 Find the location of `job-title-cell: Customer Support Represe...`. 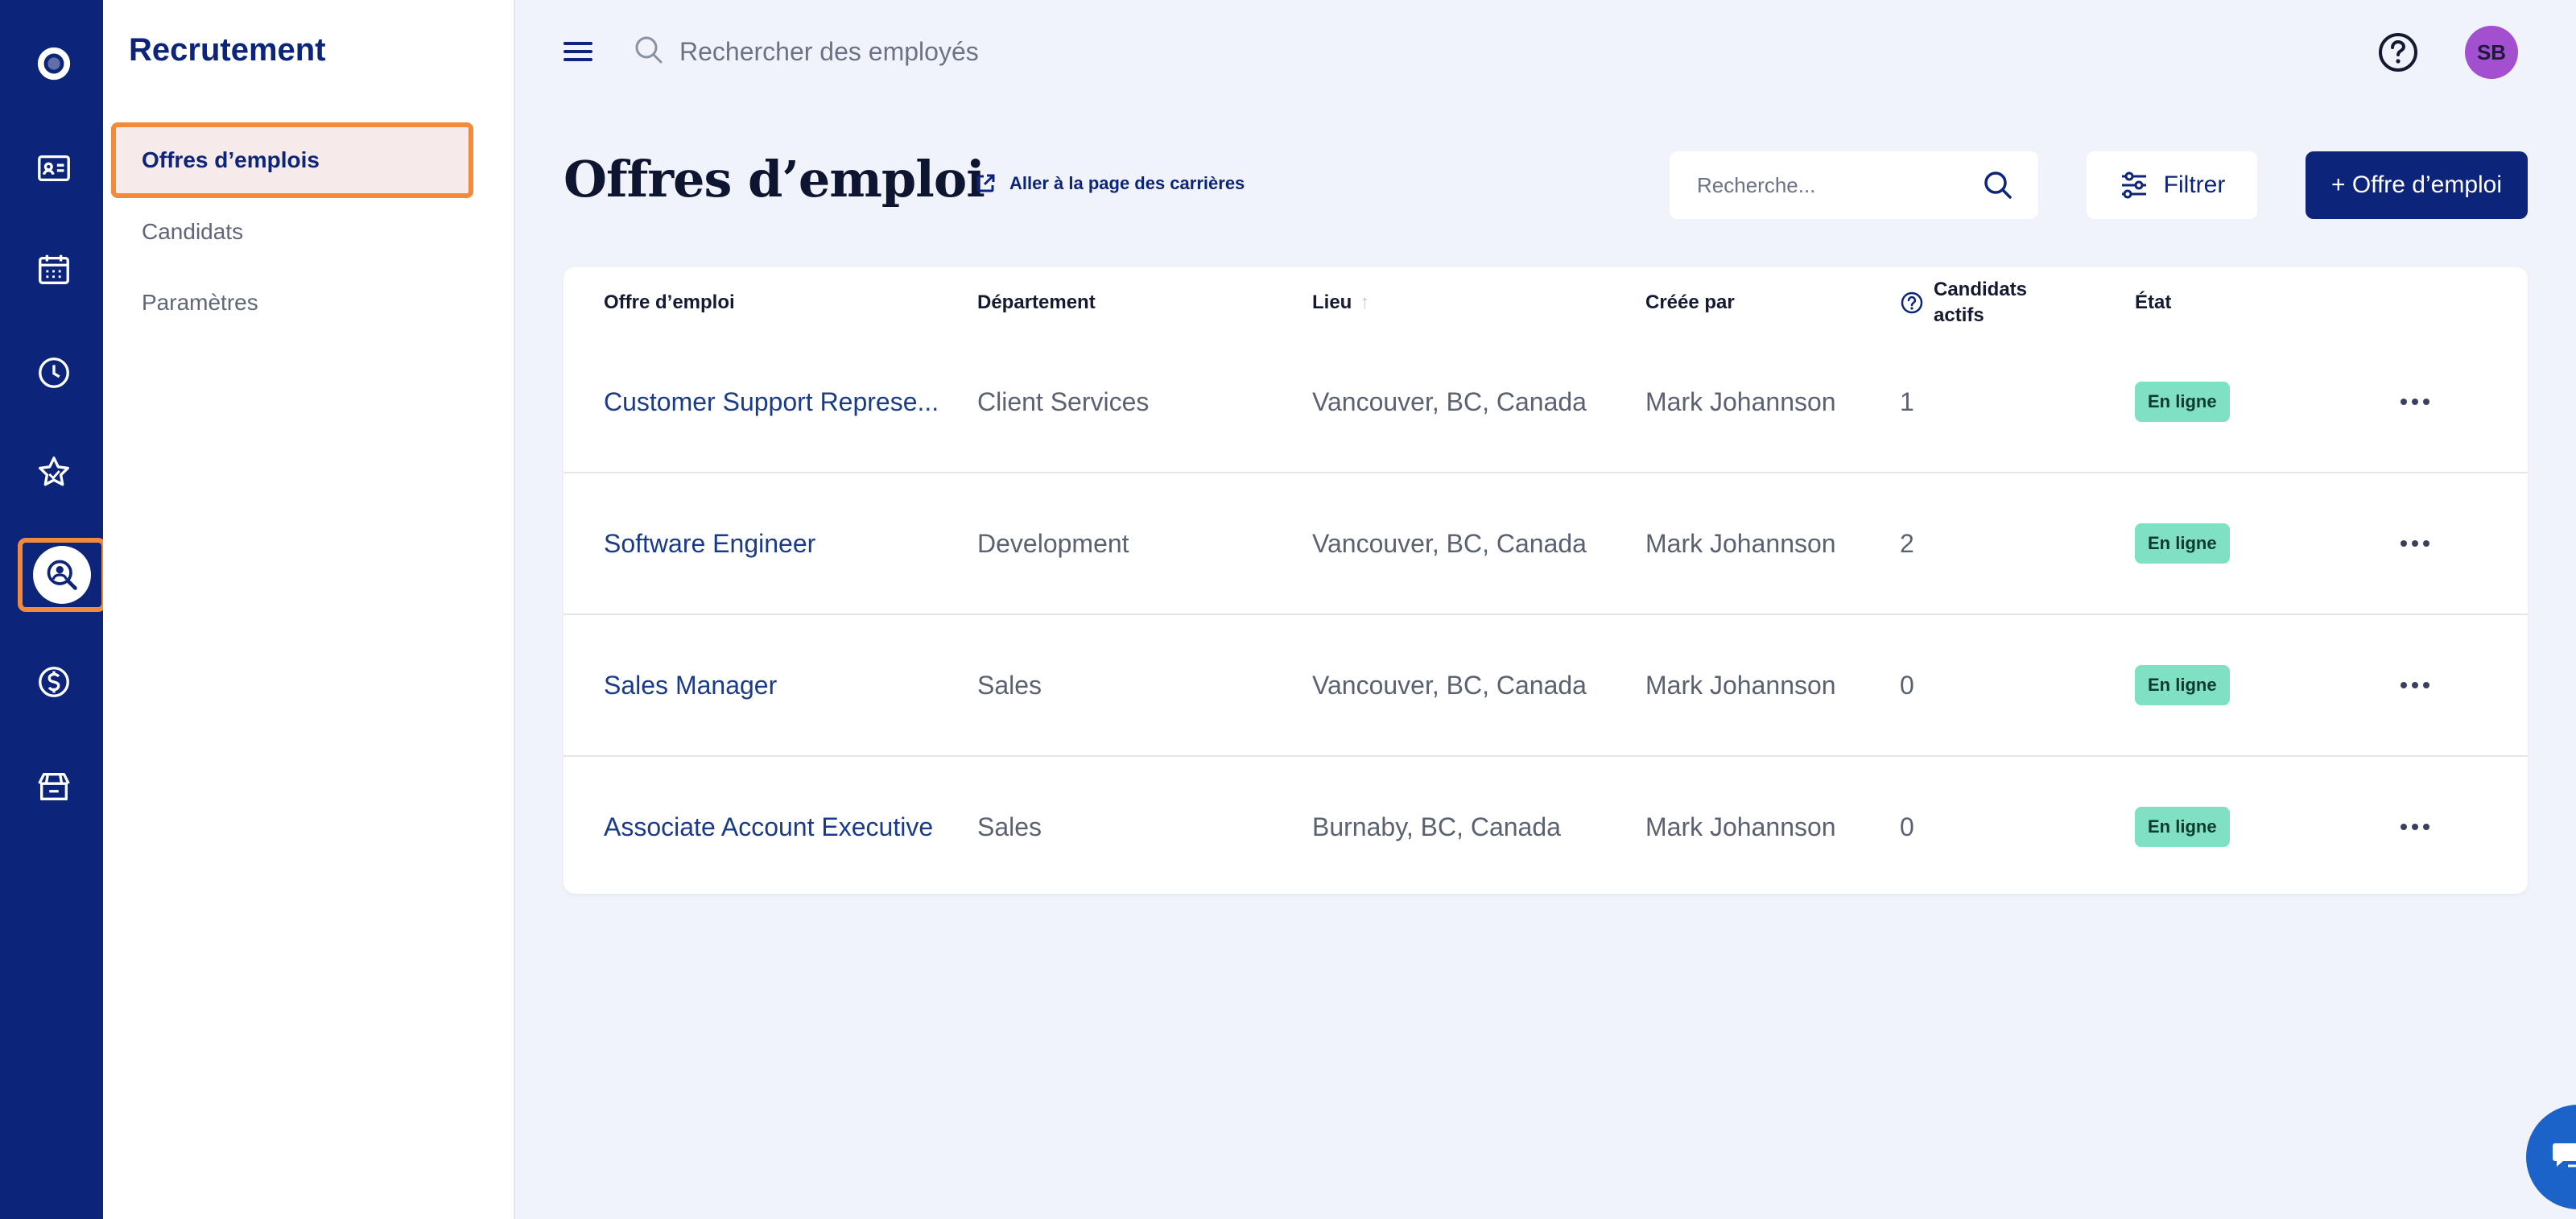

job-title-cell: Customer Support Represe... is located at coordinates (781, 402).